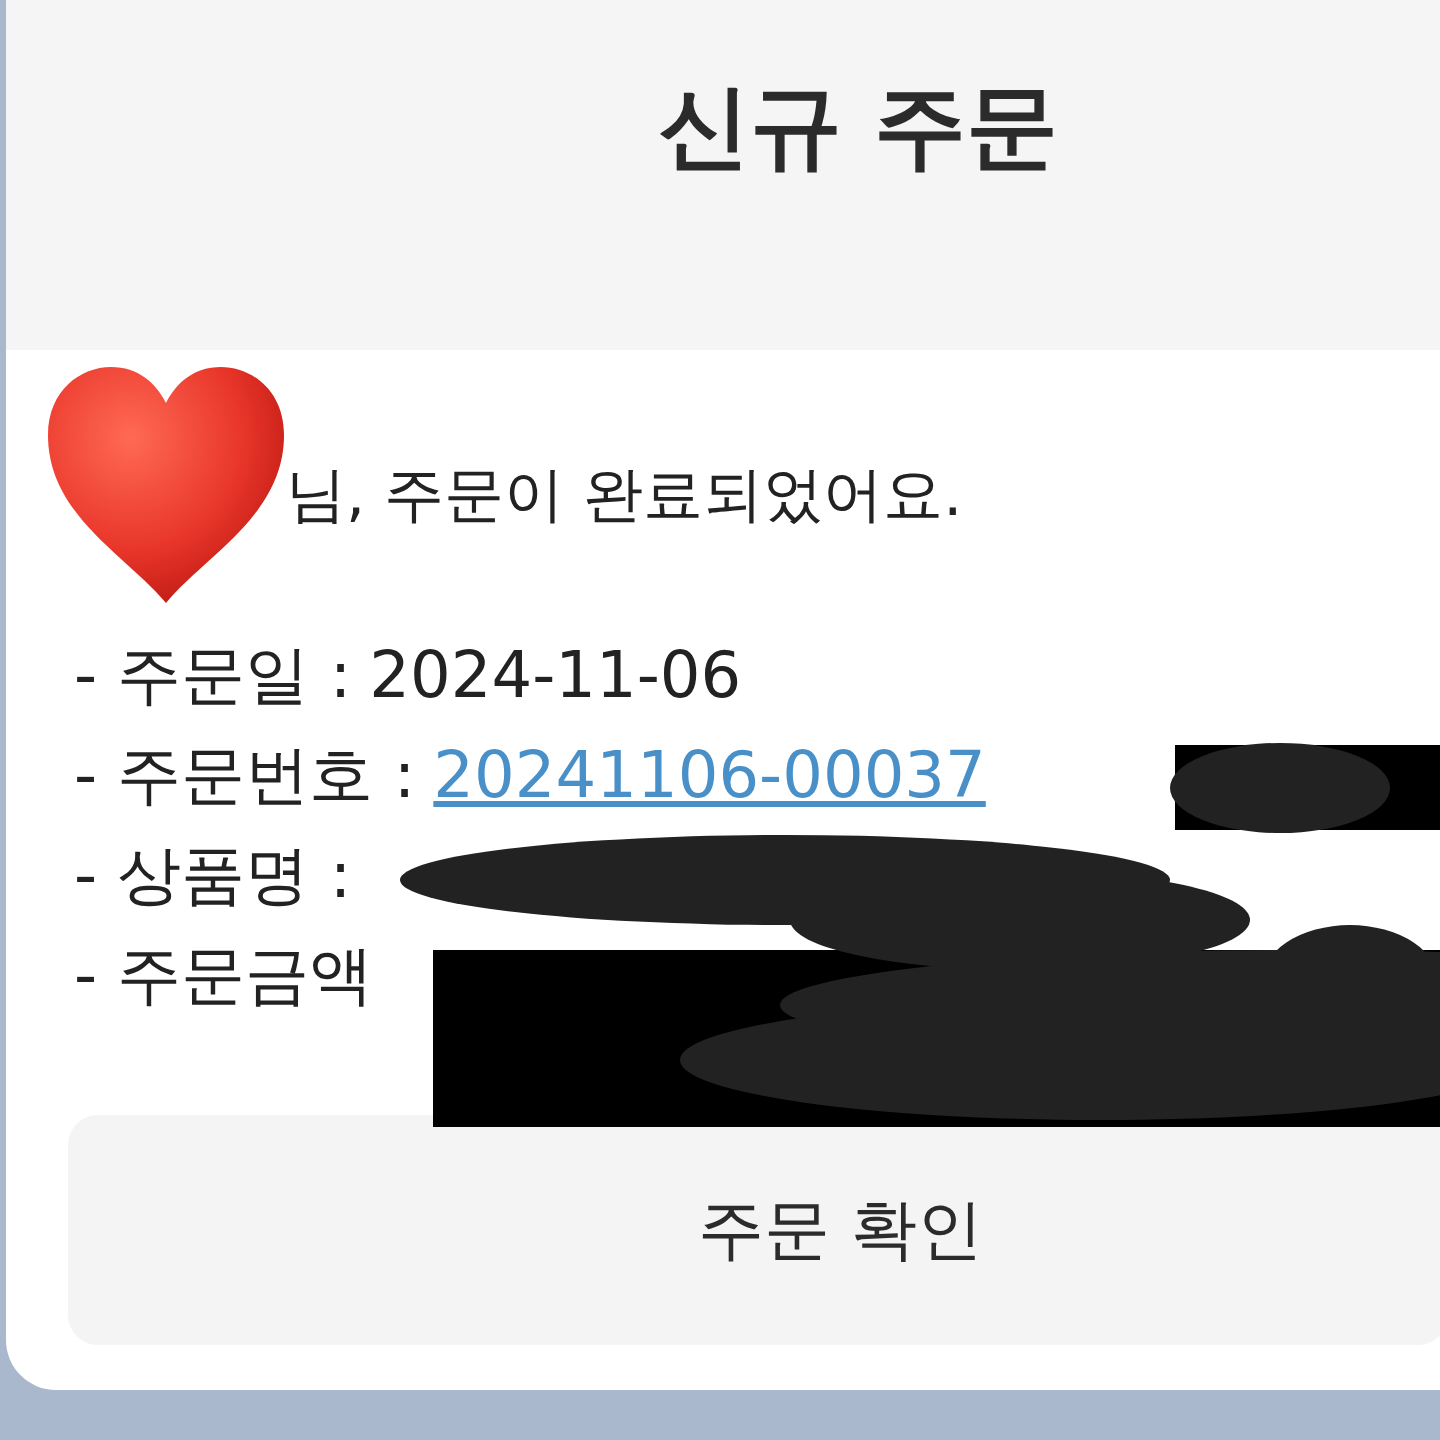 The image size is (1440, 1440). What do you see at coordinates (224, 975) in the screenshot?
I see `detail-label: - 주문금액` at bounding box center [224, 975].